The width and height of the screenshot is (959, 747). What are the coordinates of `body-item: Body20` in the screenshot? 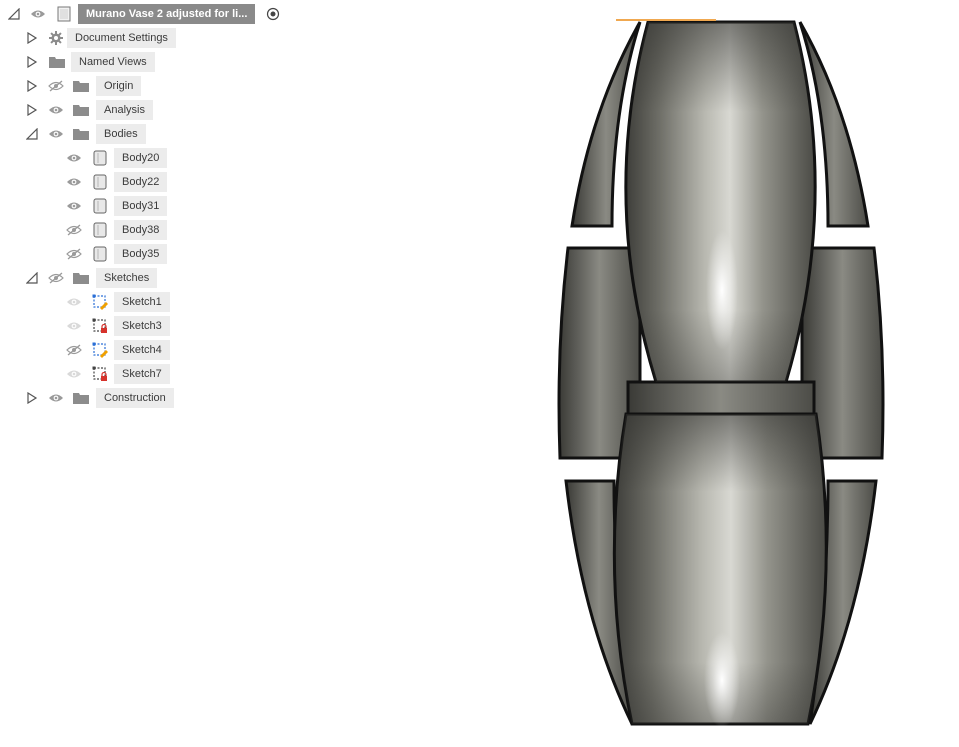 It's located at (150, 158).